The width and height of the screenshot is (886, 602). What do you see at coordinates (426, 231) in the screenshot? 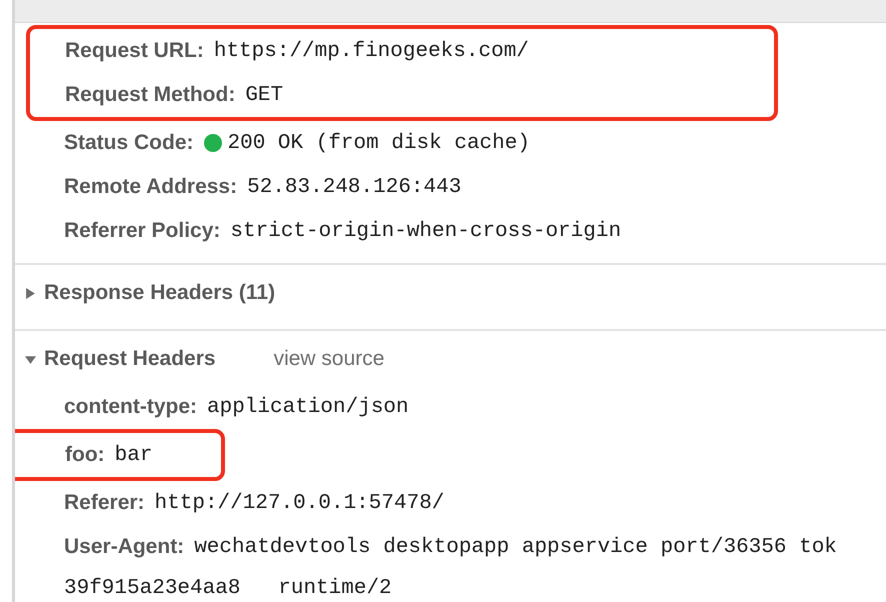
I see `field-value: strict-origin-when-cross-origin` at bounding box center [426, 231].